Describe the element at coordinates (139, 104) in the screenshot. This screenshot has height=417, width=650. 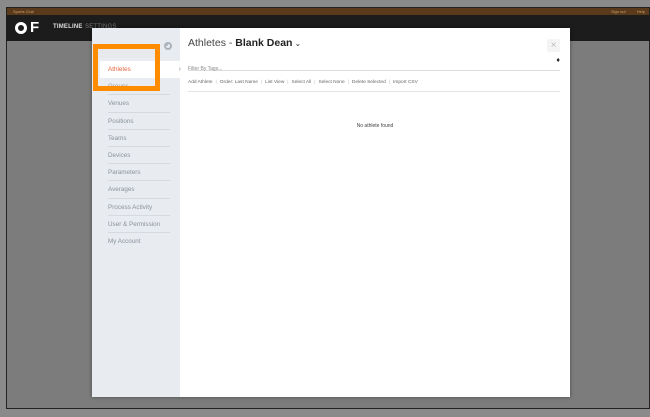
I see `sidebar-item-venues: Venues` at that location.